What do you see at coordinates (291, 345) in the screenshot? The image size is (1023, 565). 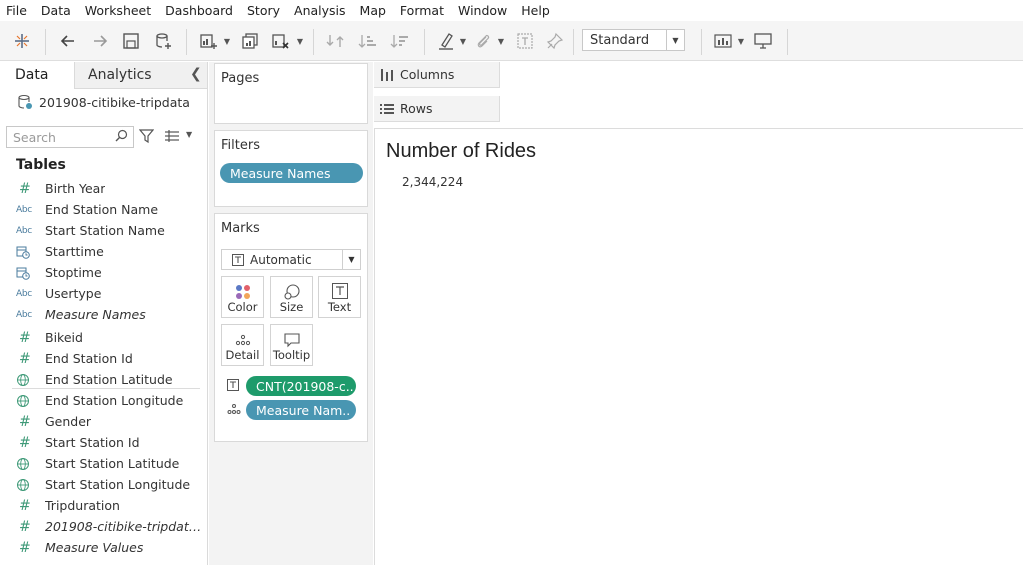 I see `tooltip-button: Tooltip` at bounding box center [291, 345].